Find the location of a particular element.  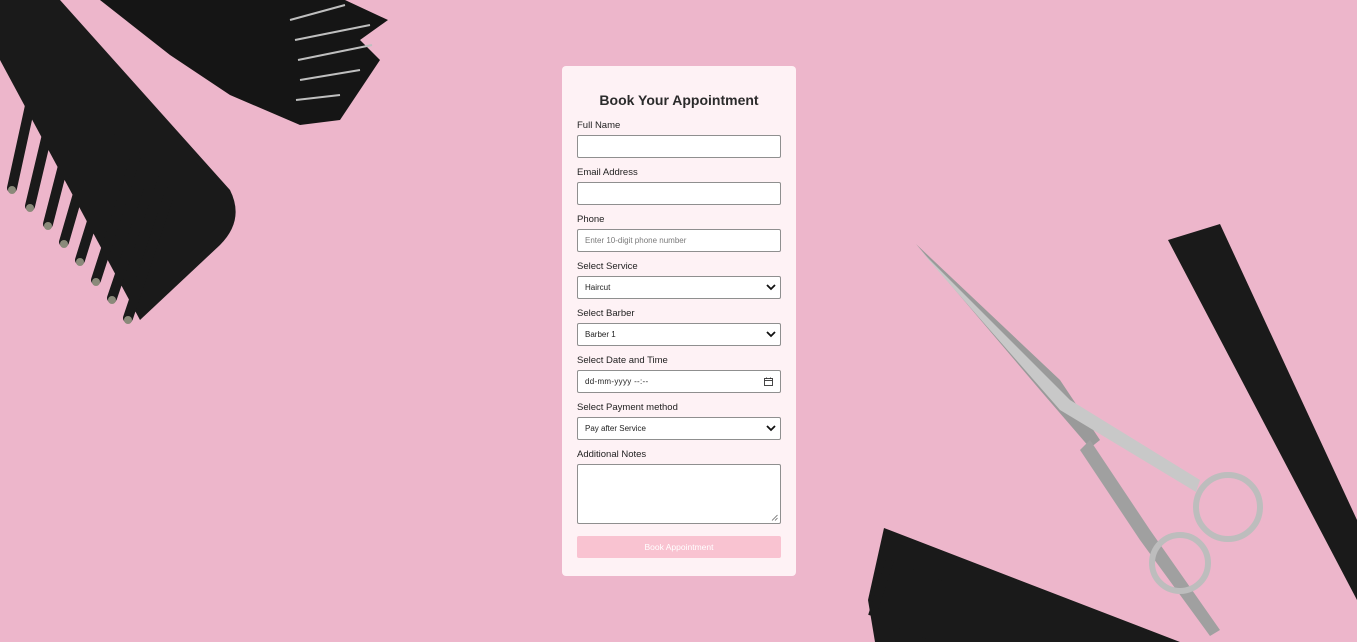

notes-field: Additional Notes is located at coordinates (679, 486).